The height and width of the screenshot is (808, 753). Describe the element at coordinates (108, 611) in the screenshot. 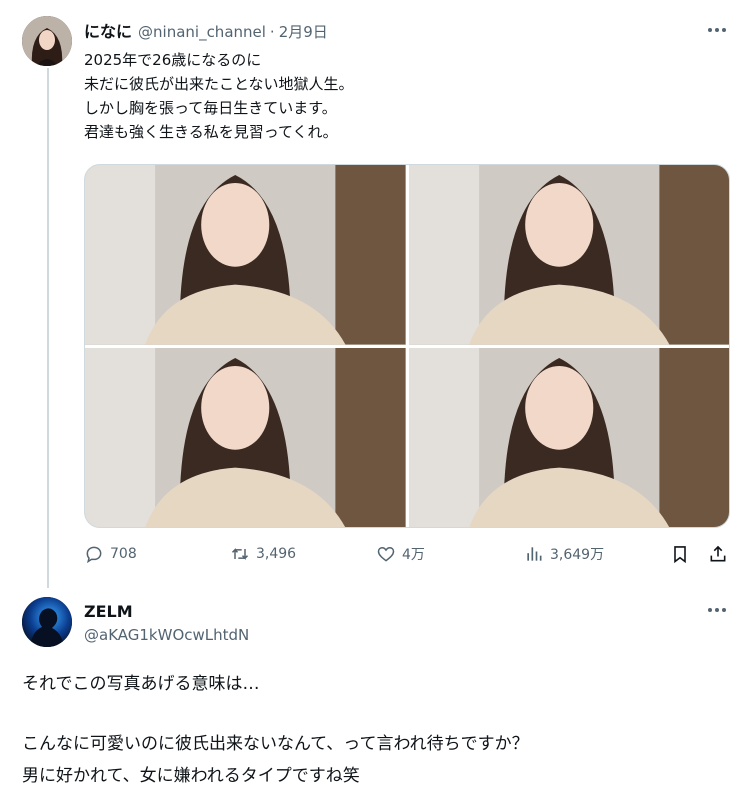

I see `reply-author-name: ZELM` at that location.